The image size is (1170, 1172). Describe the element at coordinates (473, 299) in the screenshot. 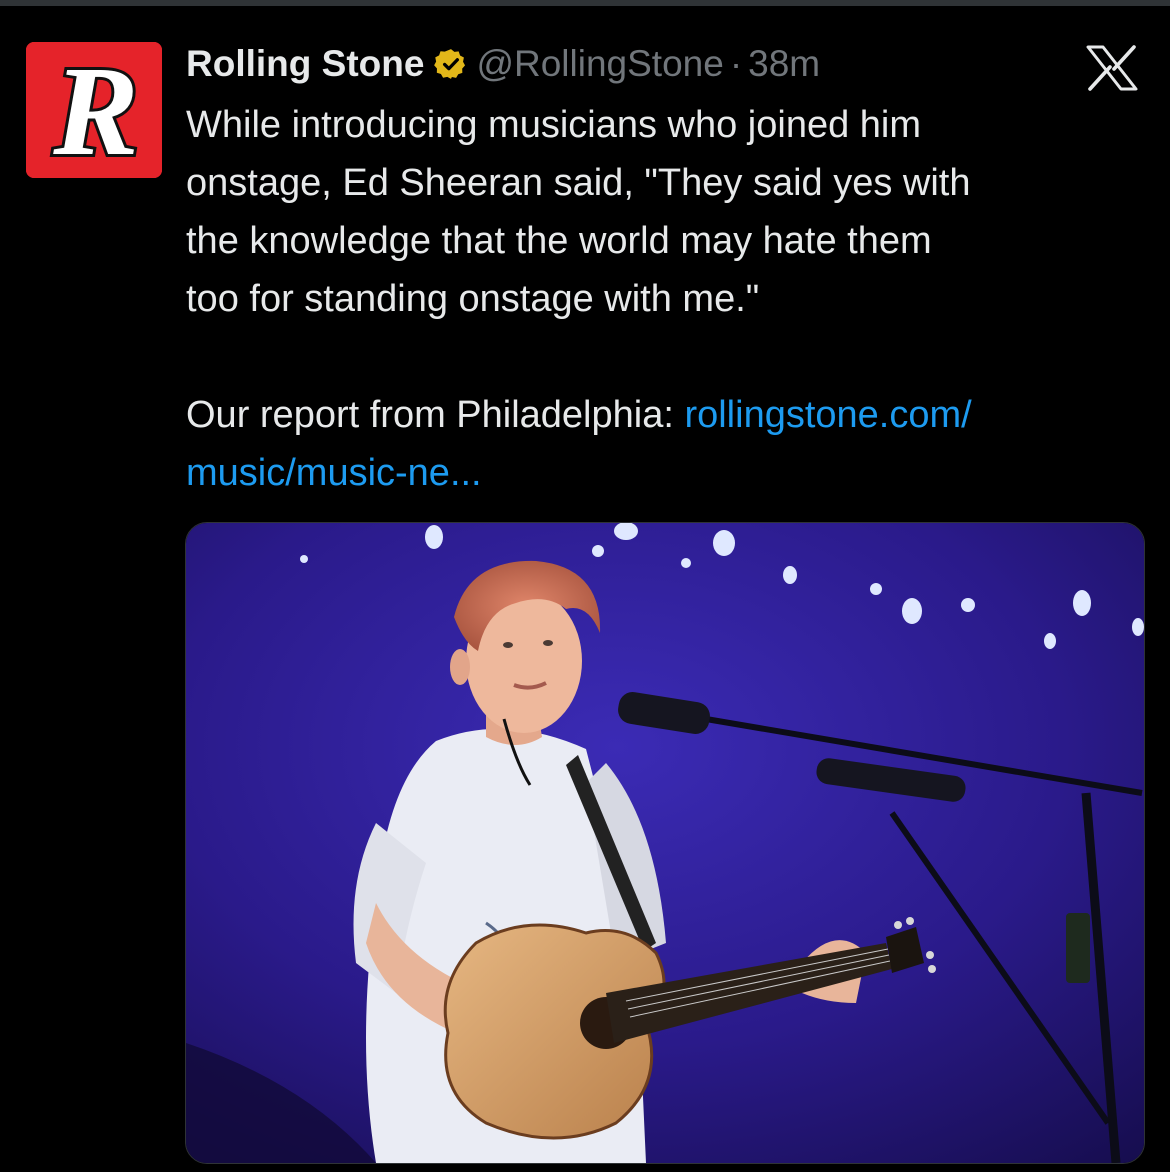

I see `tweet-text-line: too for standing onstage with me."` at that location.